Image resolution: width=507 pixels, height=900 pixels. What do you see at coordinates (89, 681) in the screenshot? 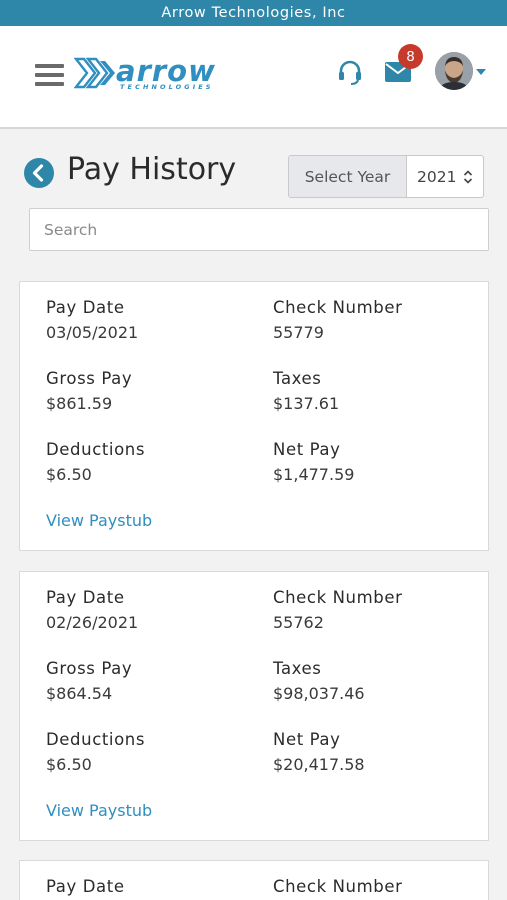
I see `gross-pay-field: Gross Pay $864.54` at bounding box center [89, 681].